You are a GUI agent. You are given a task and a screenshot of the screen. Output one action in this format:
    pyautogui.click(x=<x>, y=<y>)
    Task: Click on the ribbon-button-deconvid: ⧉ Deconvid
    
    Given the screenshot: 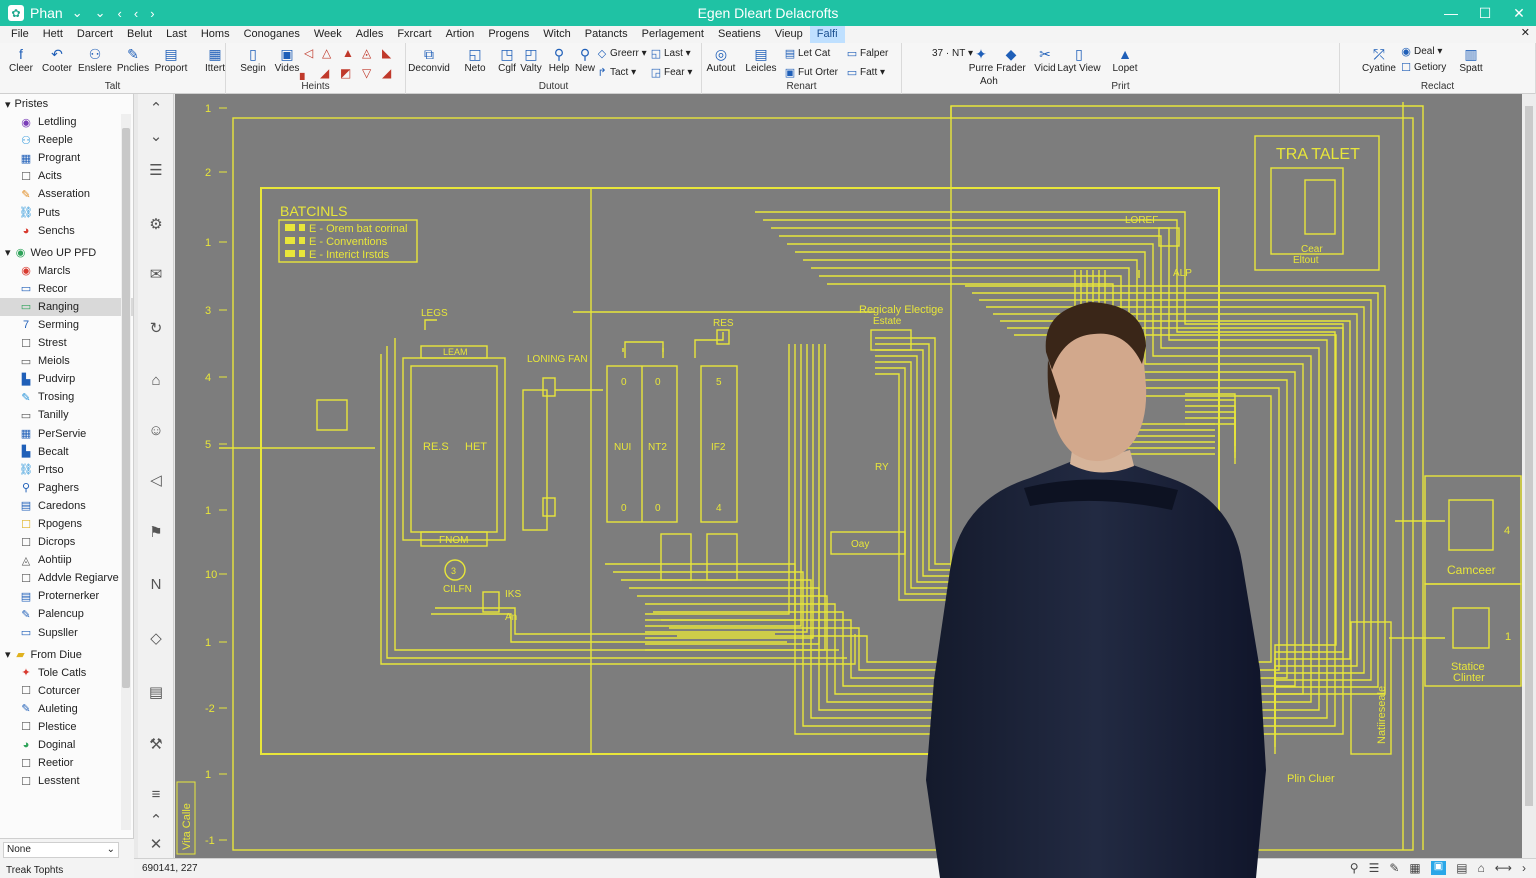 What is the action you would take?
    pyautogui.click(x=429, y=62)
    